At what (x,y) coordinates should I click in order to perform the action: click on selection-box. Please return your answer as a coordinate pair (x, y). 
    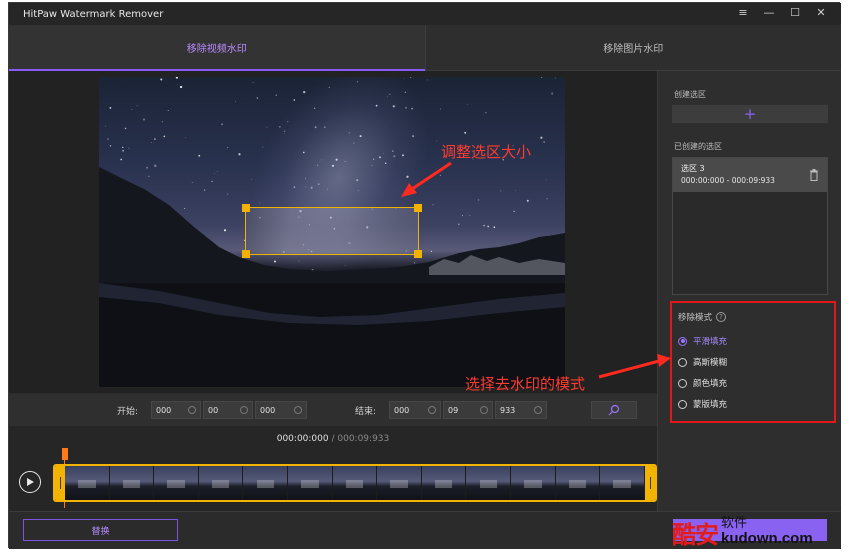
    Looking at the image, I should click on (332, 231).